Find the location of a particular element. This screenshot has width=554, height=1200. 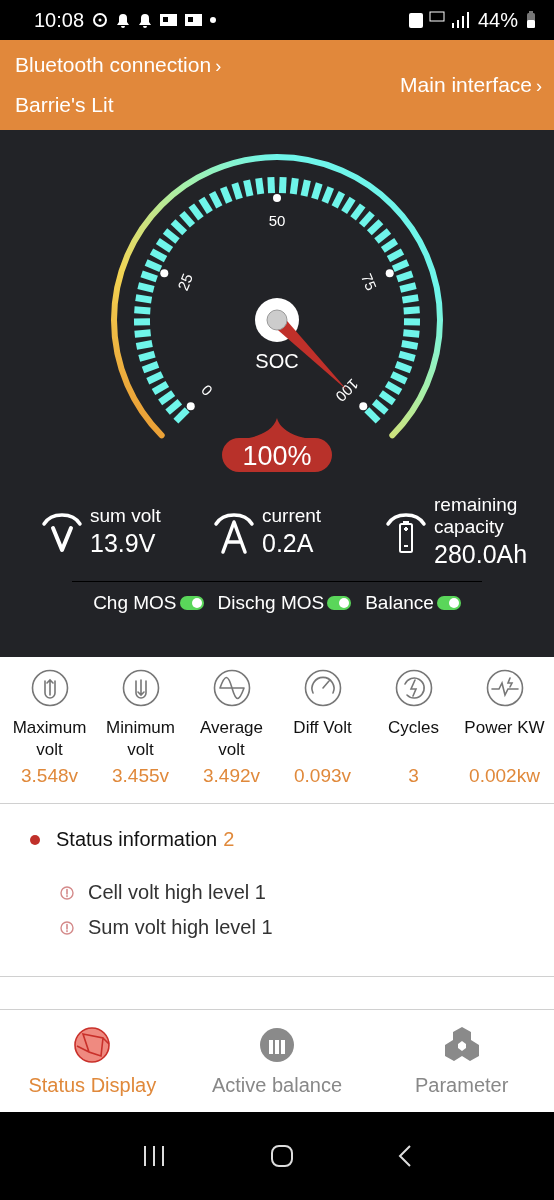

home-icon is located at coordinates (282, 1156).